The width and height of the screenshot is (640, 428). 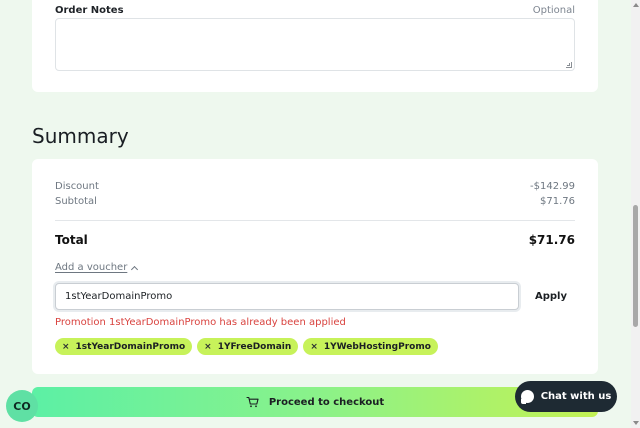 What do you see at coordinates (135, 269) in the screenshot?
I see `chevron-up-icon` at bounding box center [135, 269].